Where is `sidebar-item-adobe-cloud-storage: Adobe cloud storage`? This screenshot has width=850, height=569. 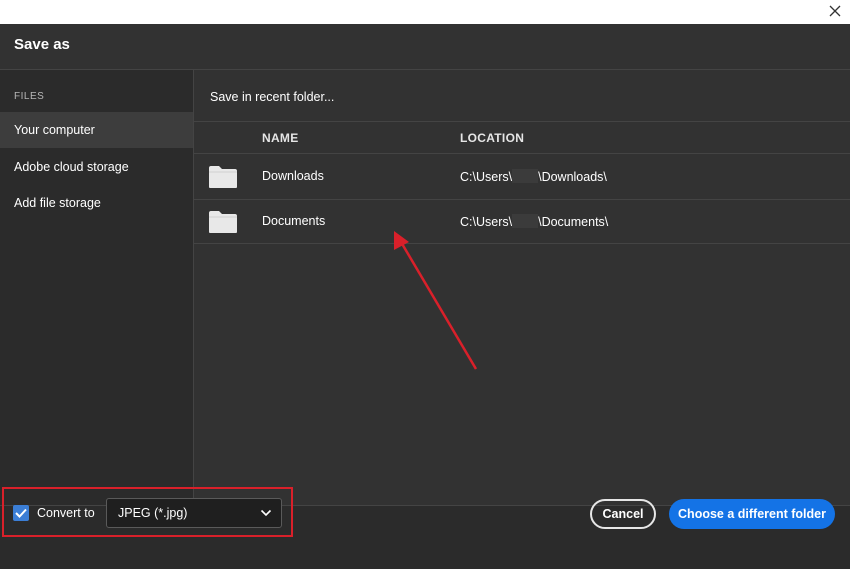
sidebar-item-adobe-cloud-storage: Adobe cloud storage is located at coordinates (96, 167).